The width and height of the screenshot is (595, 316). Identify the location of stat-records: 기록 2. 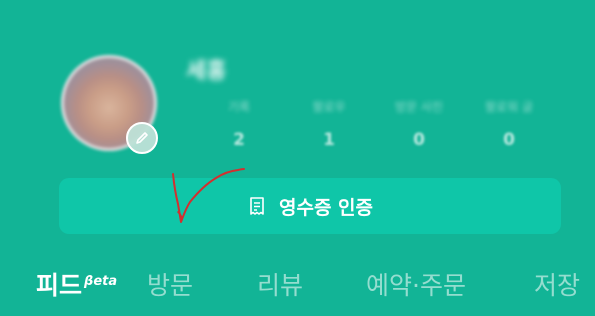
(239, 124).